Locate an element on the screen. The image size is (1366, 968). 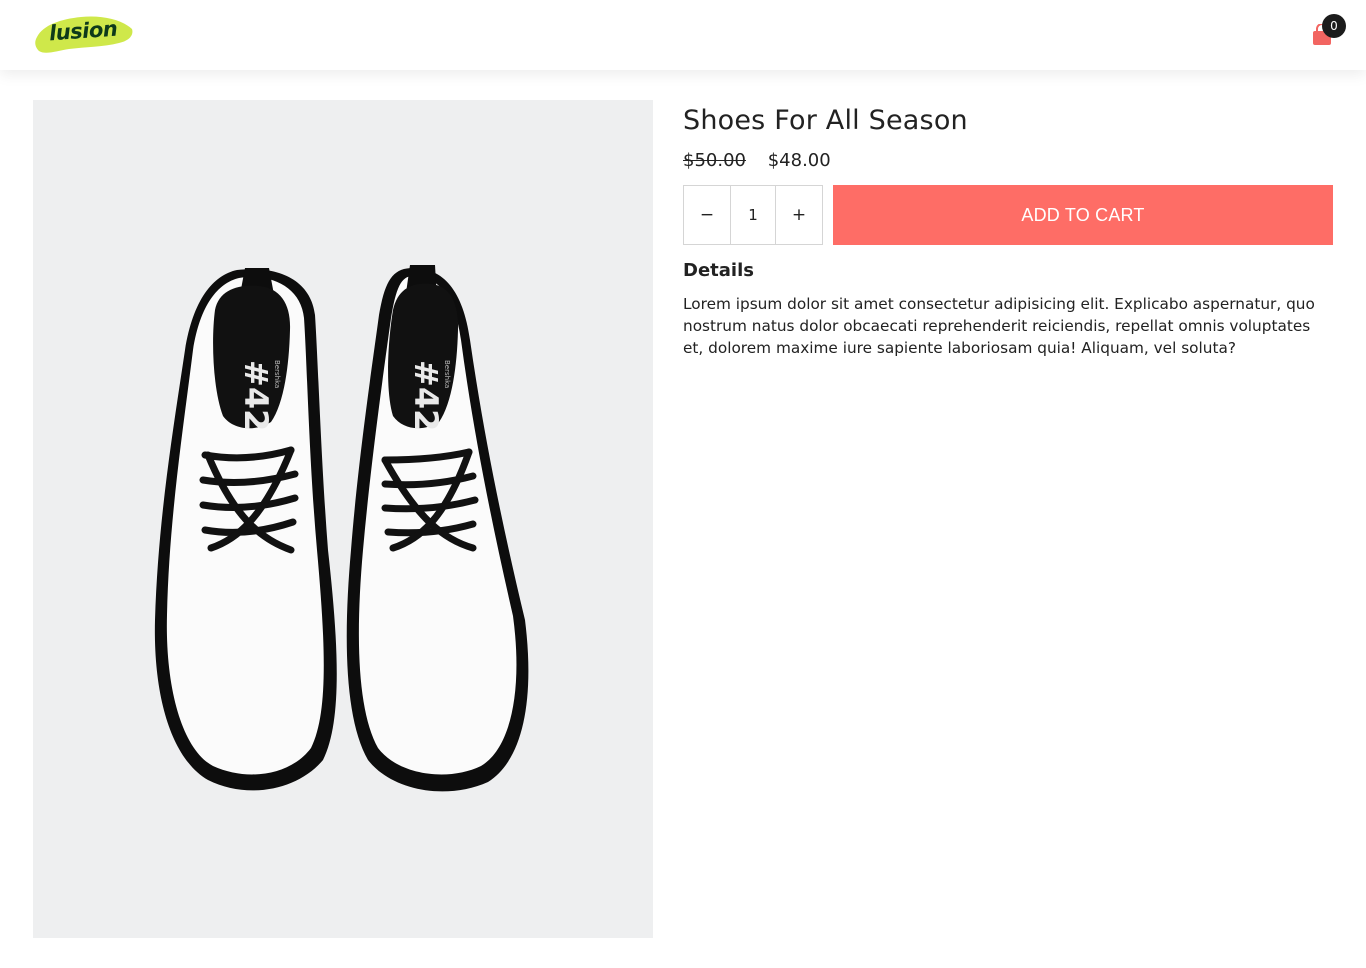
cart-button: 0 is located at coordinates (1329, 32).